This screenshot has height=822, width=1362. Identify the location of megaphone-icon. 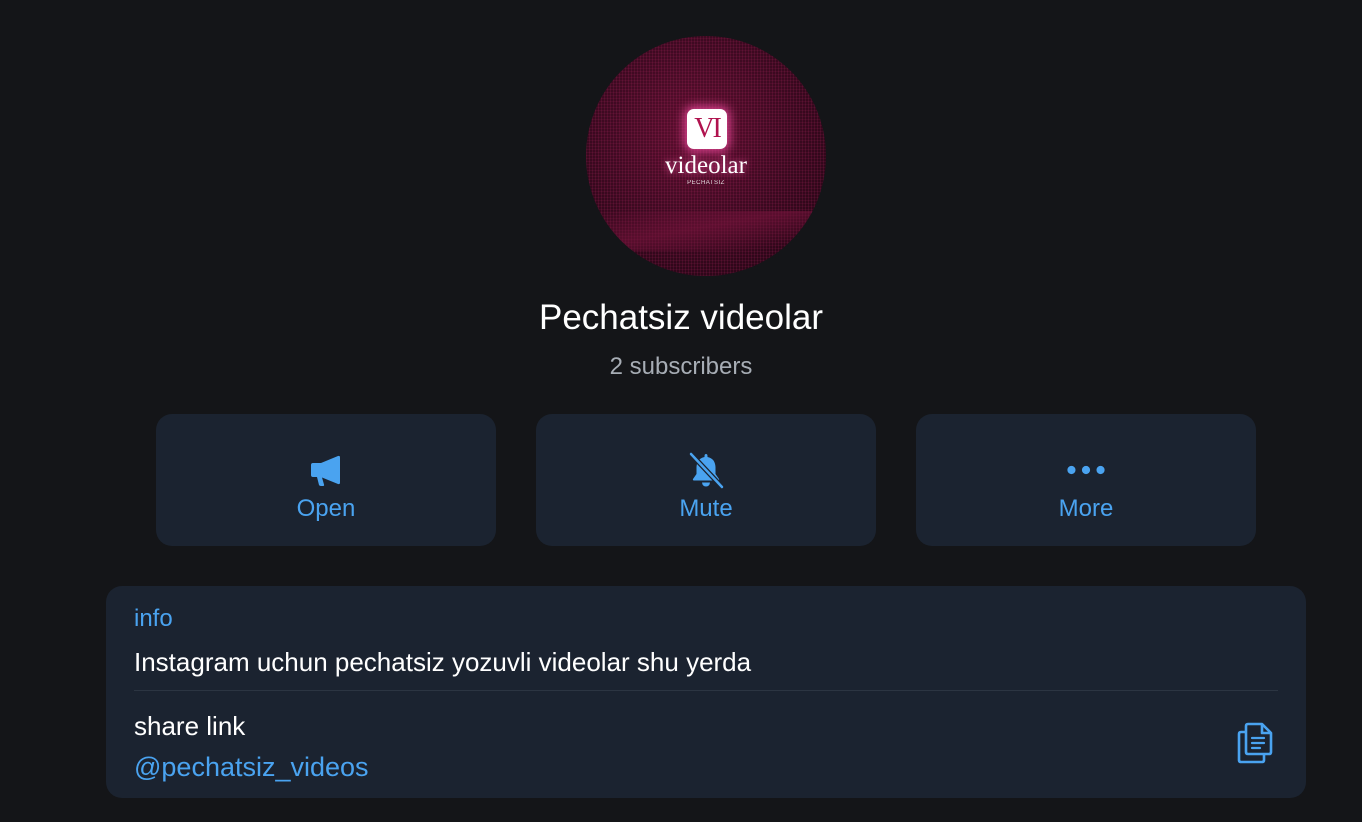
(326, 470).